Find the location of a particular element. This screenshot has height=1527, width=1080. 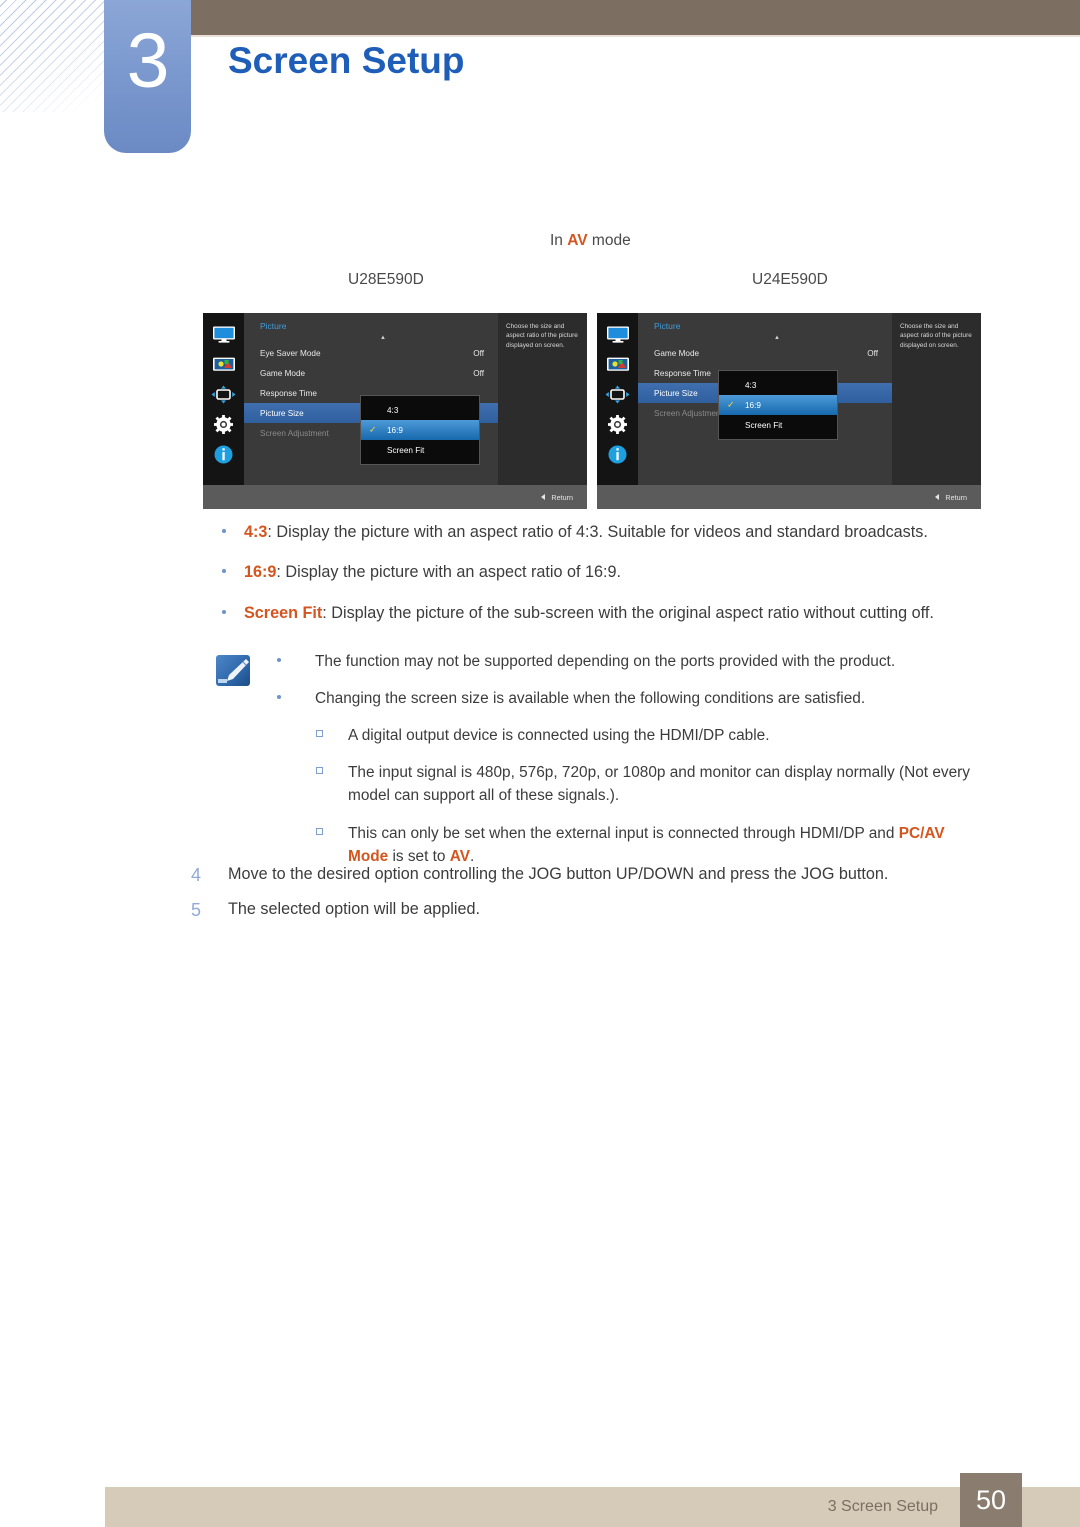

chapter-number-badge: 3 is located at coordinates (147, 76).